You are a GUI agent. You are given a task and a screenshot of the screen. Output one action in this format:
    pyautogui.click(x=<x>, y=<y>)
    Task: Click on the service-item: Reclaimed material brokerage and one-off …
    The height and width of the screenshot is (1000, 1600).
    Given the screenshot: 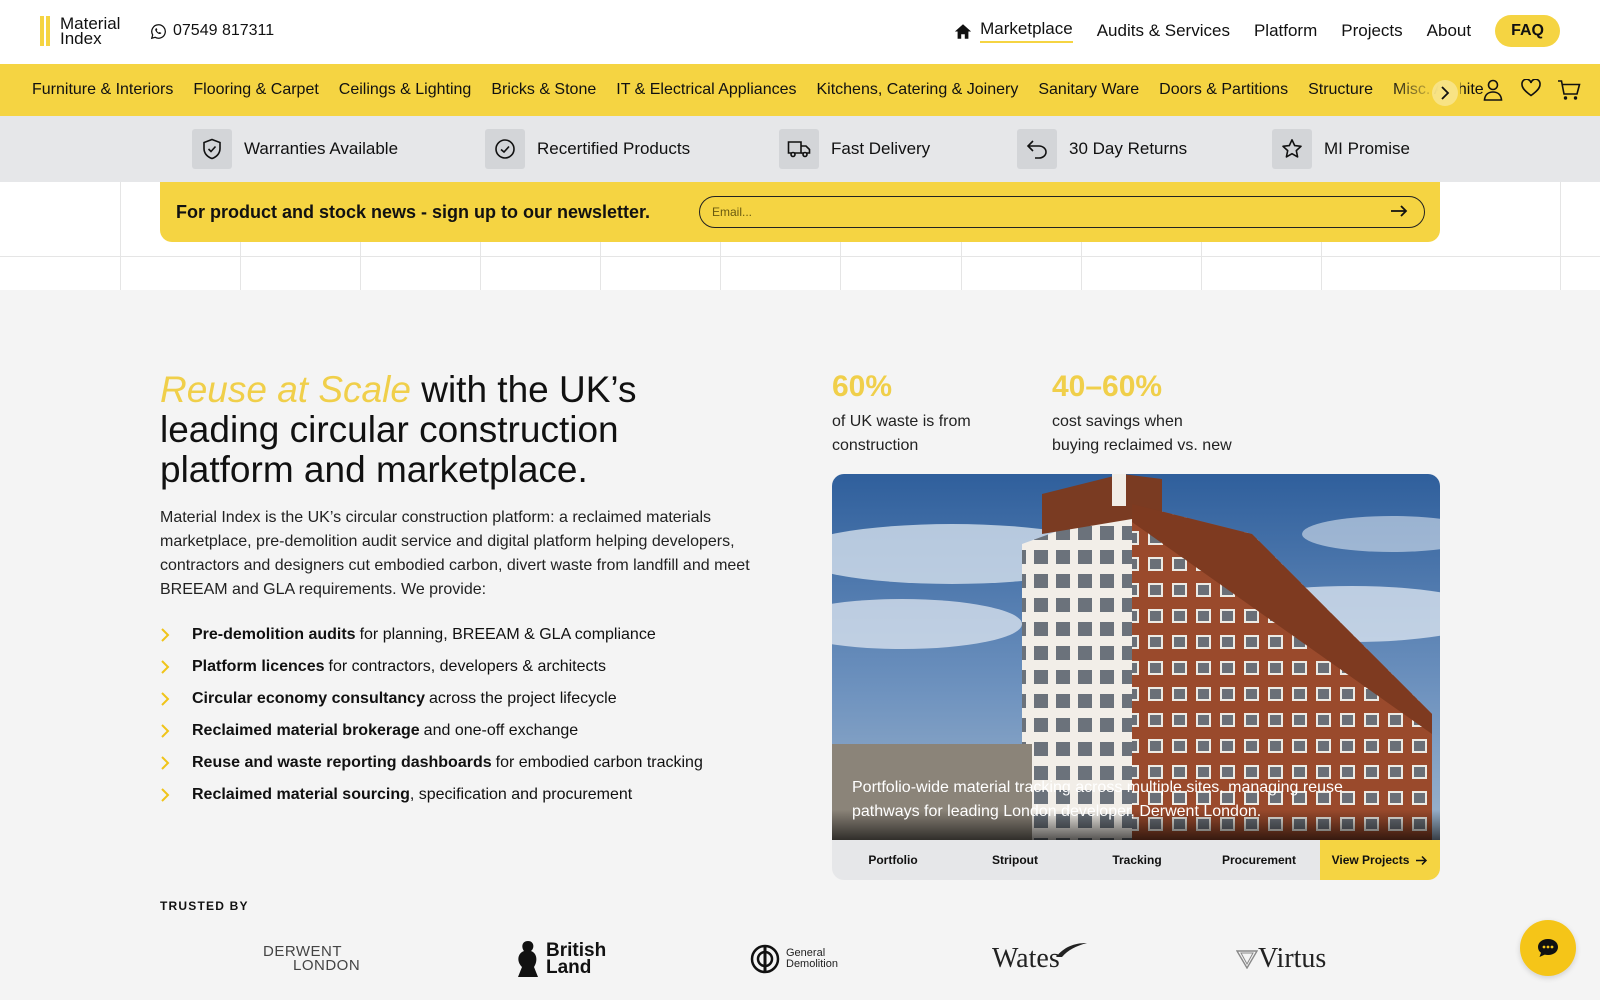 What is the action you would take?
    pyautogui.click(x=431, y=731)
    